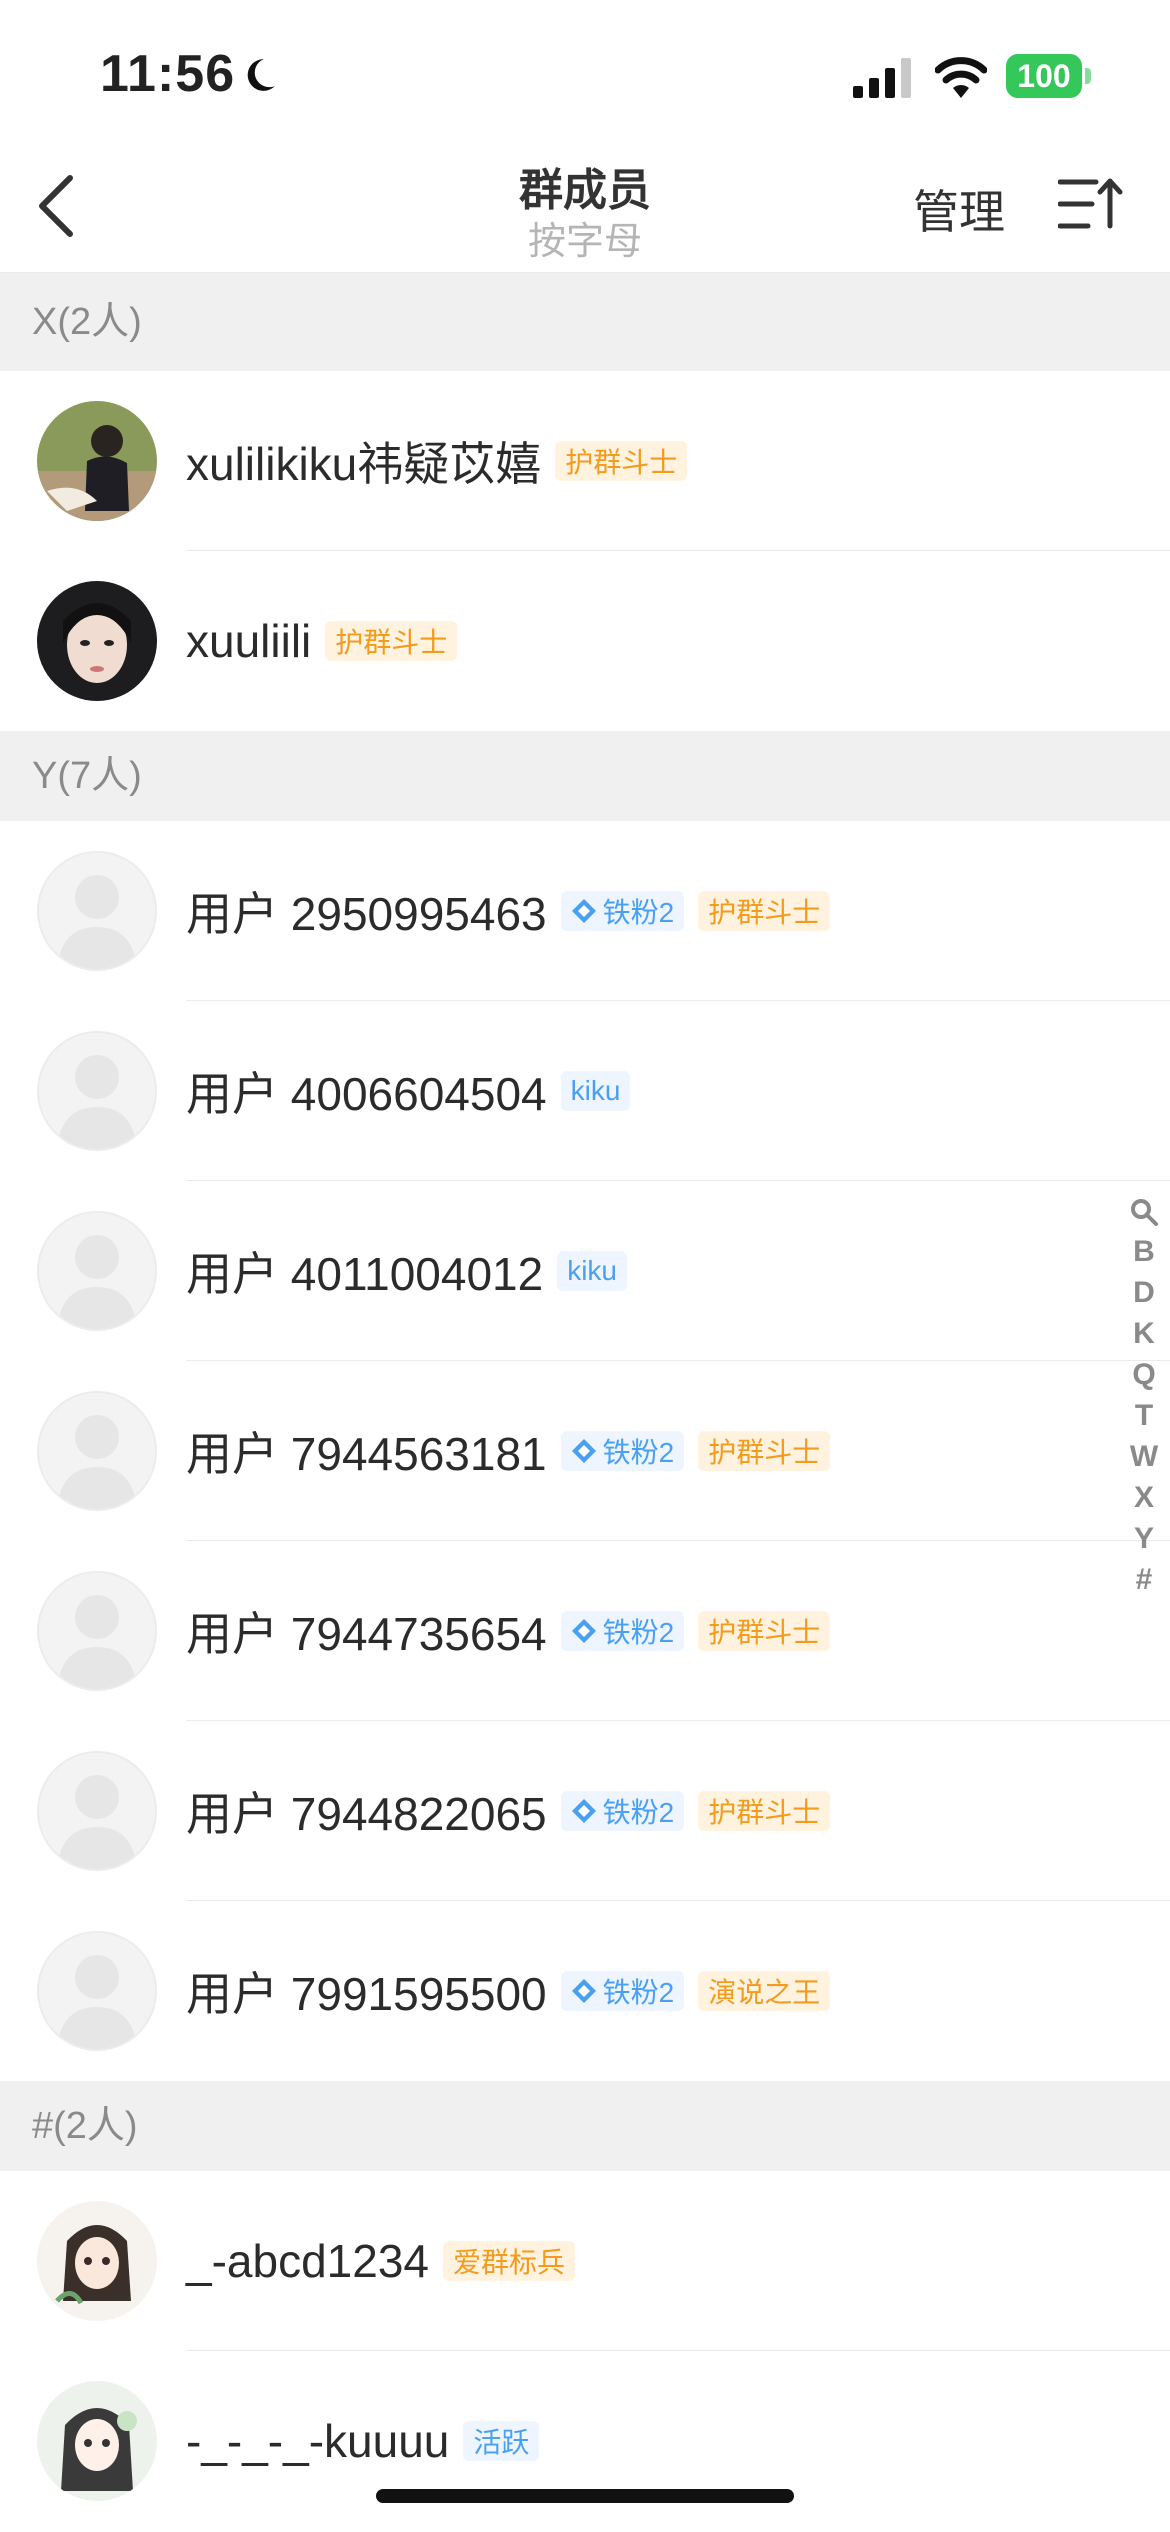  What do you see at coordinates (1144, 1251) in the screenshot?
I see `index-letter: B` at bounding box center [1144, 1251].